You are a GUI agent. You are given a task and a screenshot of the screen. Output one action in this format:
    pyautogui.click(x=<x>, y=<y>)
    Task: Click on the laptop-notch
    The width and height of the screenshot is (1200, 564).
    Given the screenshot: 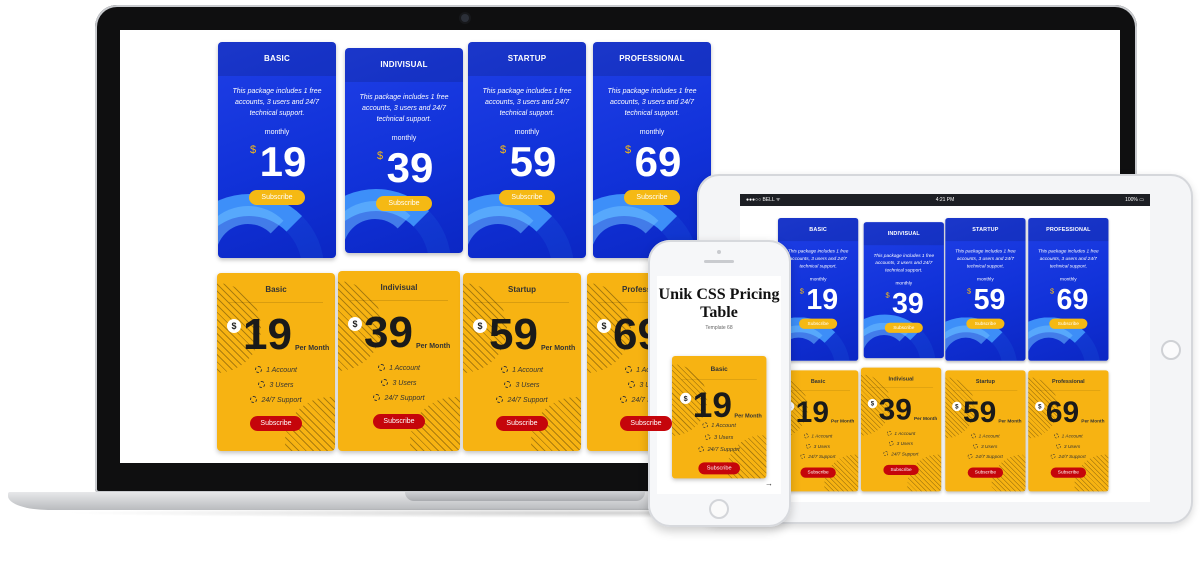 What is the action you would take?
    pyautogui.click(x=525, y=496)
    